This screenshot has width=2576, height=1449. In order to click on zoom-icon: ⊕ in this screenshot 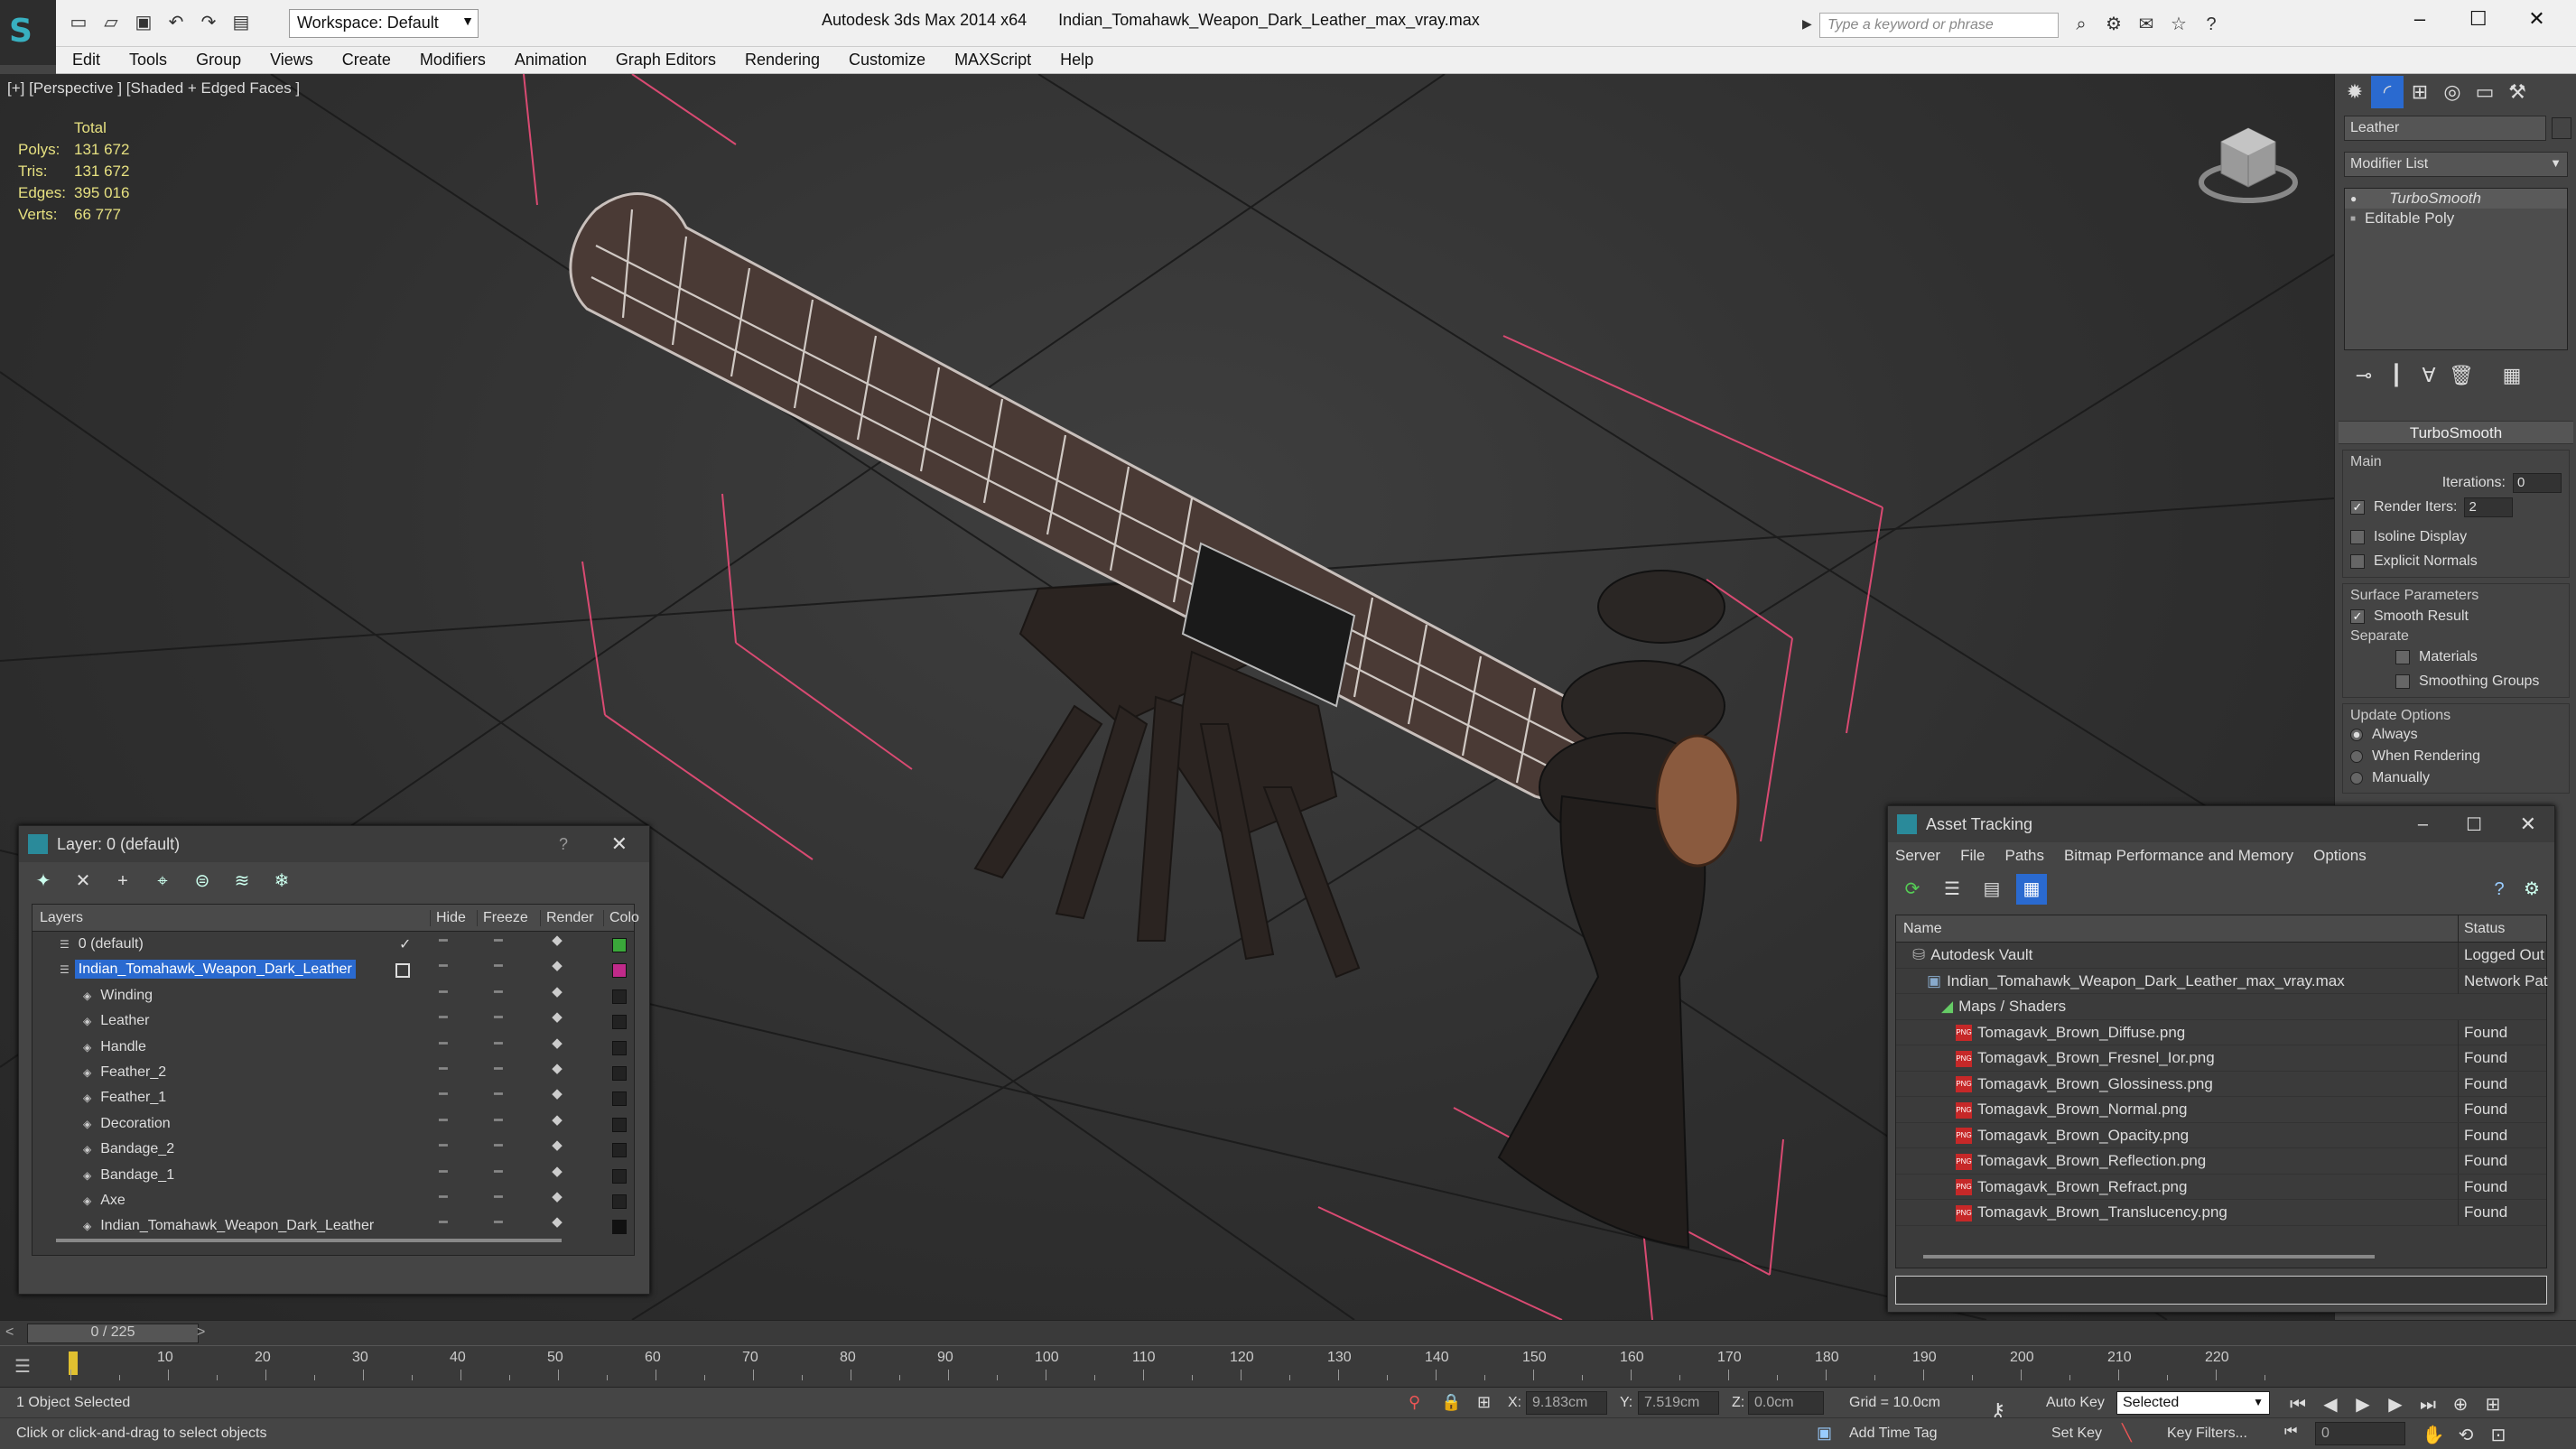, I will do `click(2460, 1404)`.